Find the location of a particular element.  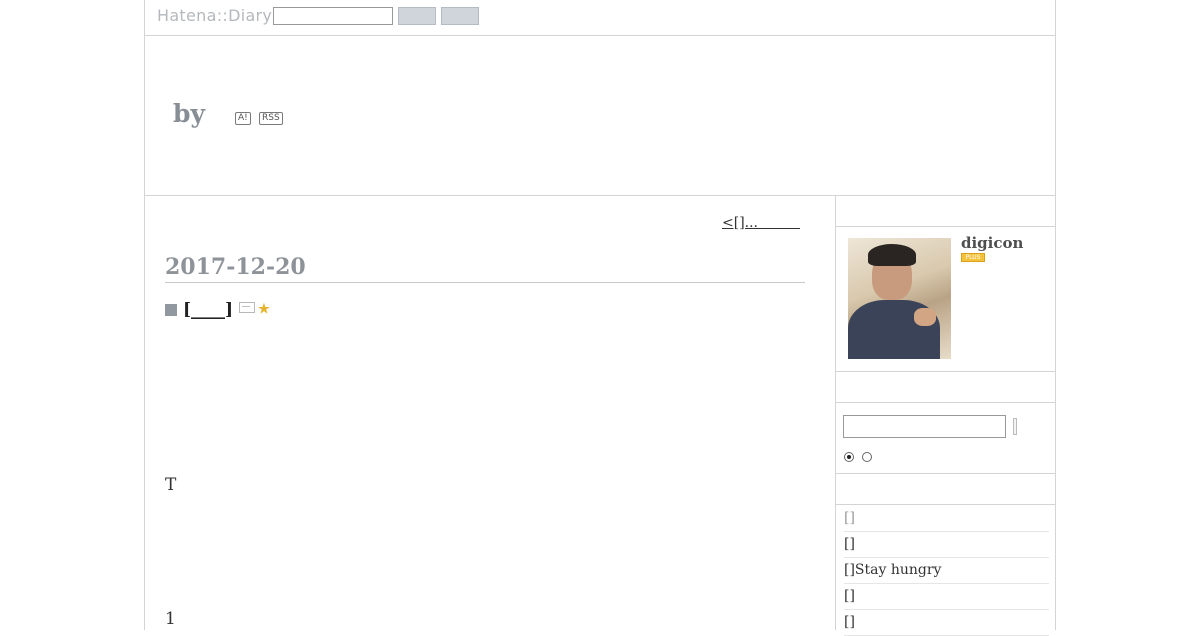

sidebar-search-input is located at coordinates (924, 426).